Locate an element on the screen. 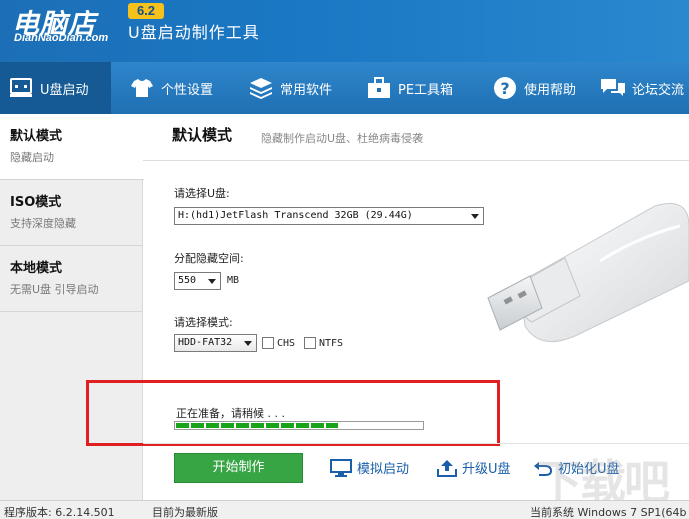 This screenshot has width=689, height=519. mode-select: HDD-FAT32 is located at coordinates (215, 343).